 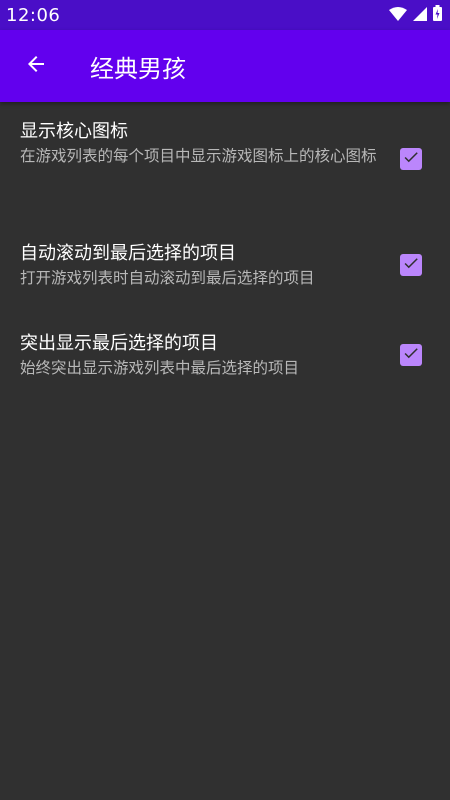 What do you see at coordinates (128, 253) in the screenshot?
I see `pref-title: 自动滚动到最后选择的项目` at bounding box center [128, 253].